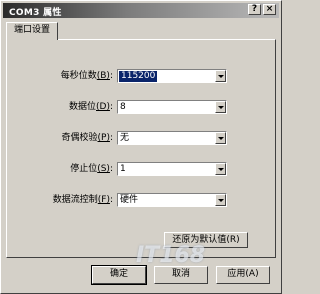 The height and width of the screenshot is (294, 320). Describe the element at coordinates (181, 275) in the screenshot. I see `cancel-button: 取消` at that location.